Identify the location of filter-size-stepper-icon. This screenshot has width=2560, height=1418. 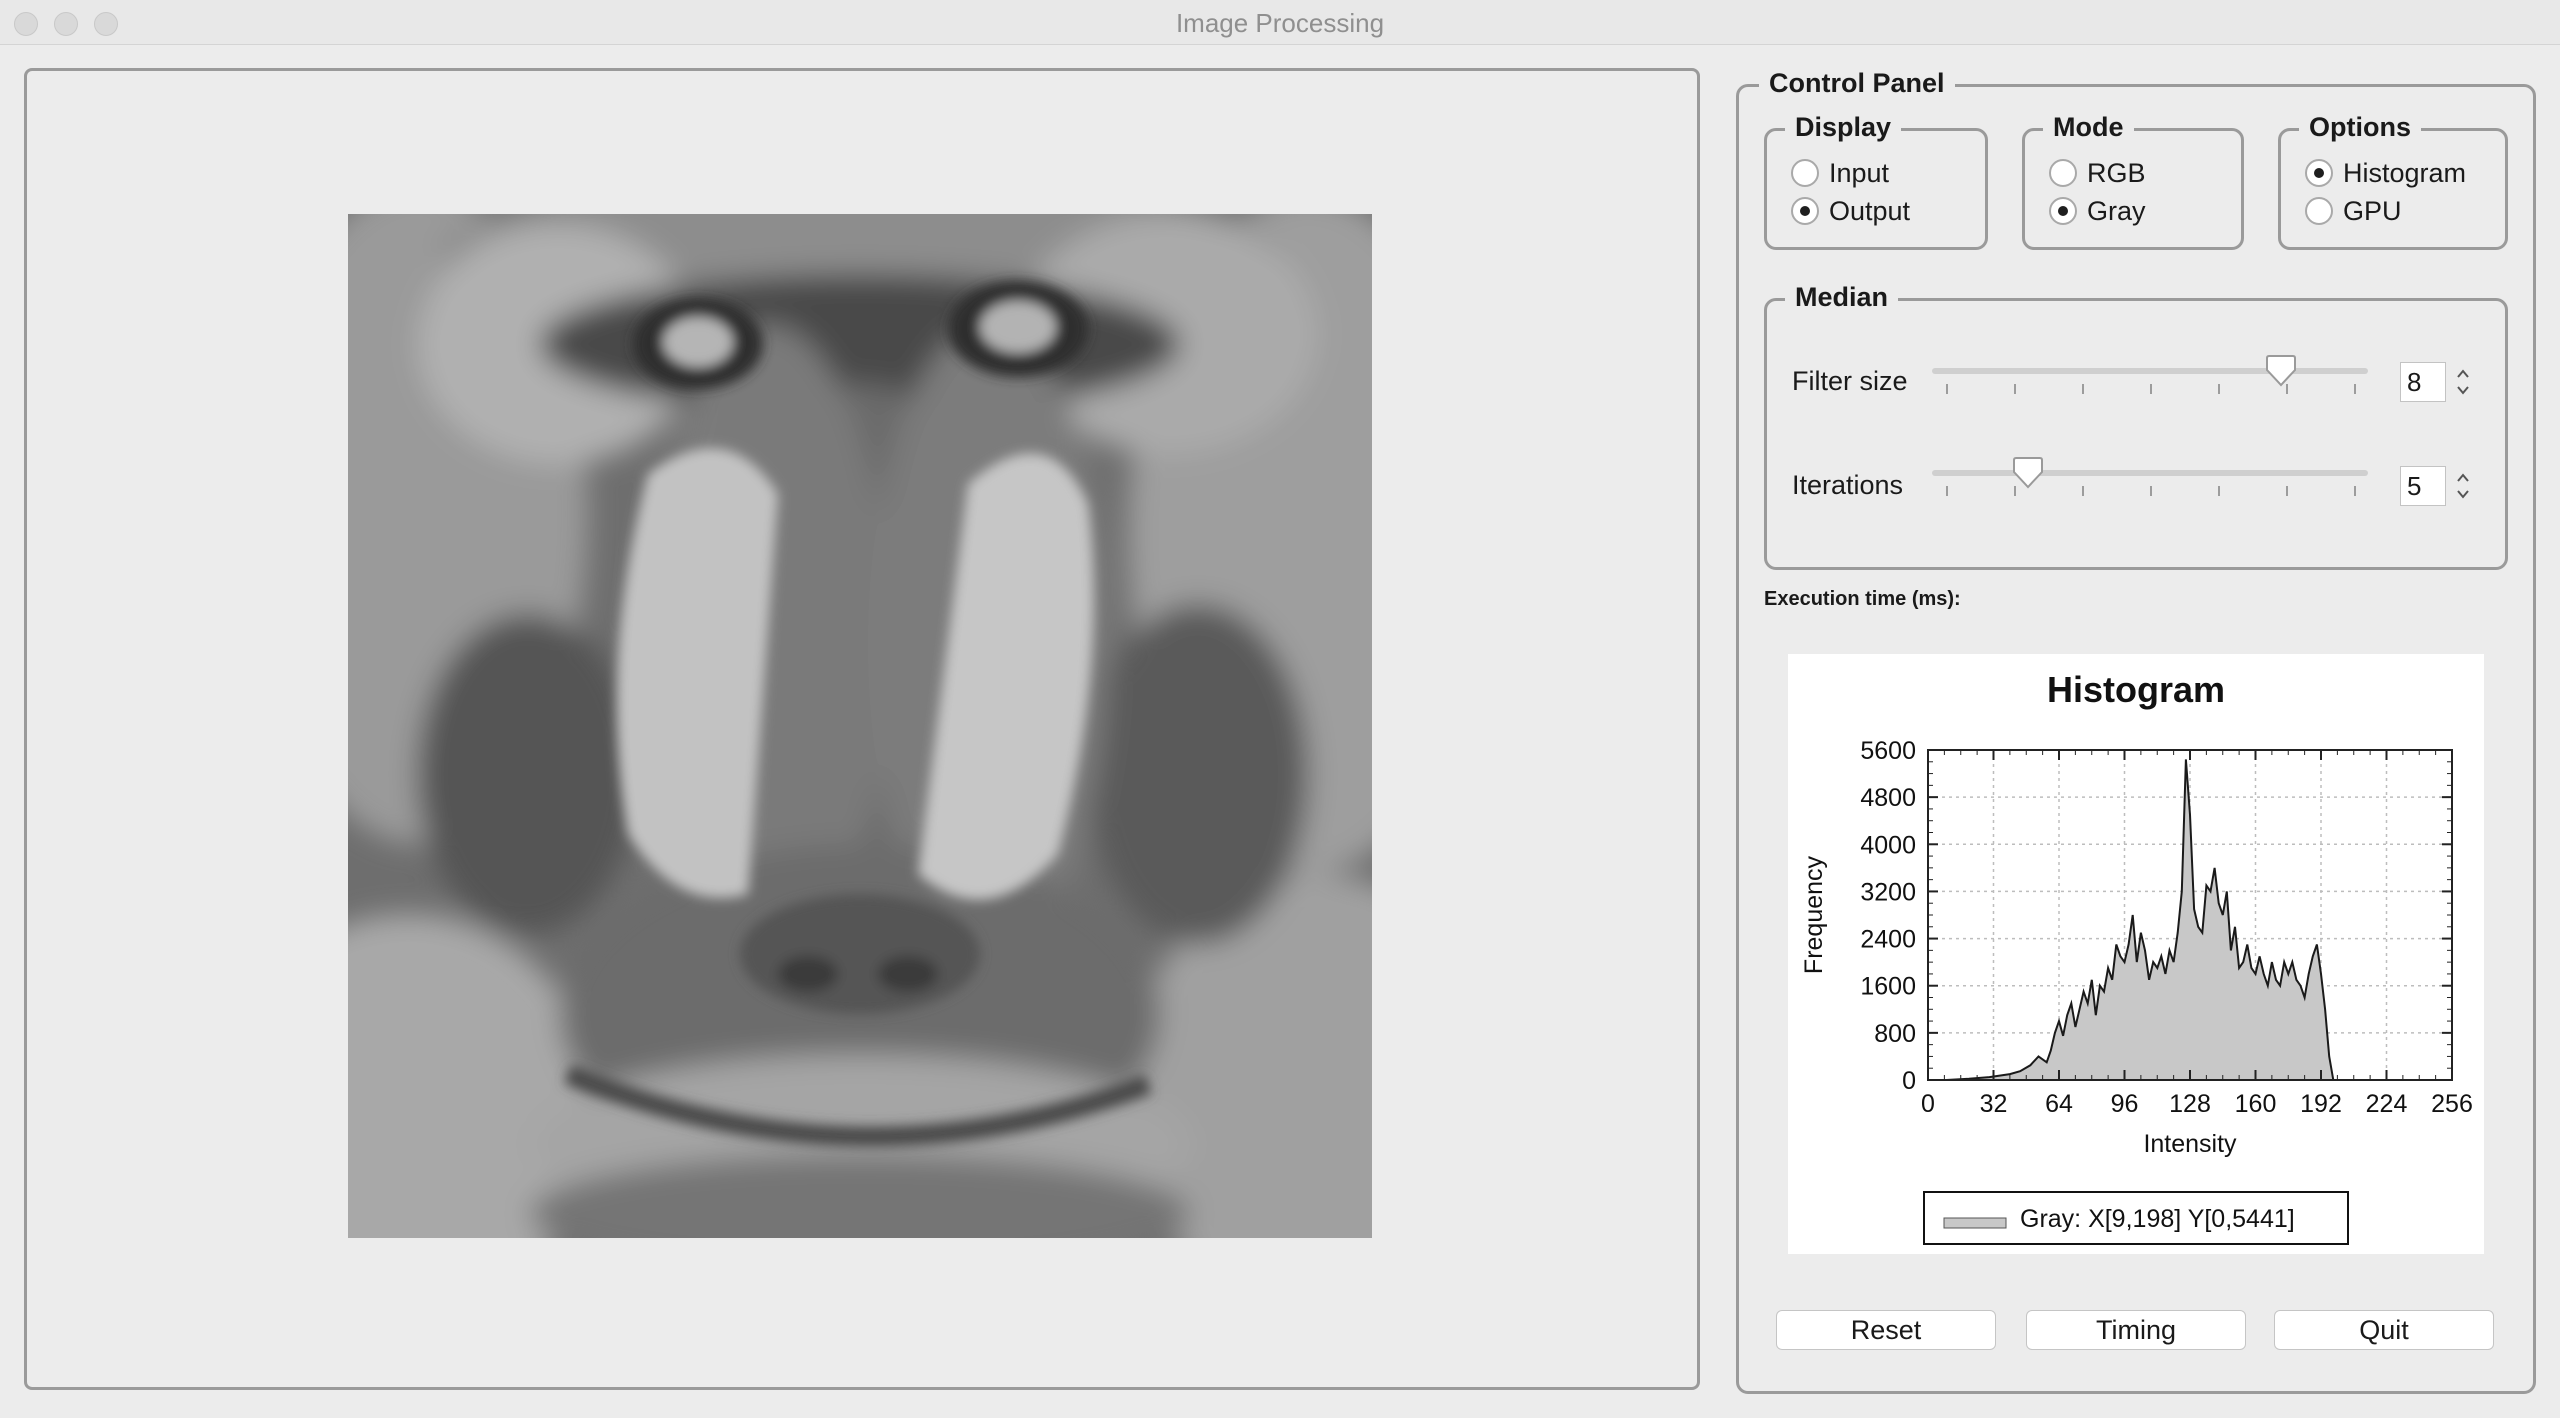
(2463, 382).